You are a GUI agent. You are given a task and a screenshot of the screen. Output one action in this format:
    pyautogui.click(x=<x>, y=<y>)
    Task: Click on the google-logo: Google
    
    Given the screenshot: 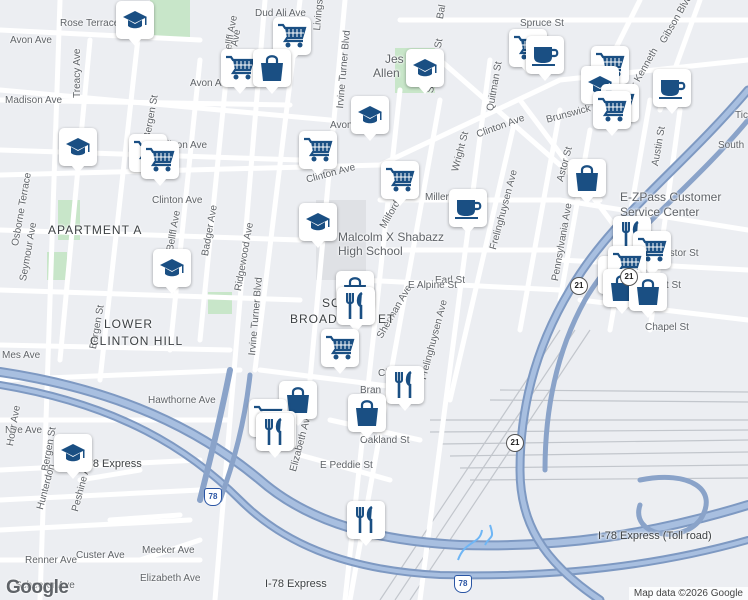 What is the action you would take?
    pyautogui.click(x=37, y=587)
    